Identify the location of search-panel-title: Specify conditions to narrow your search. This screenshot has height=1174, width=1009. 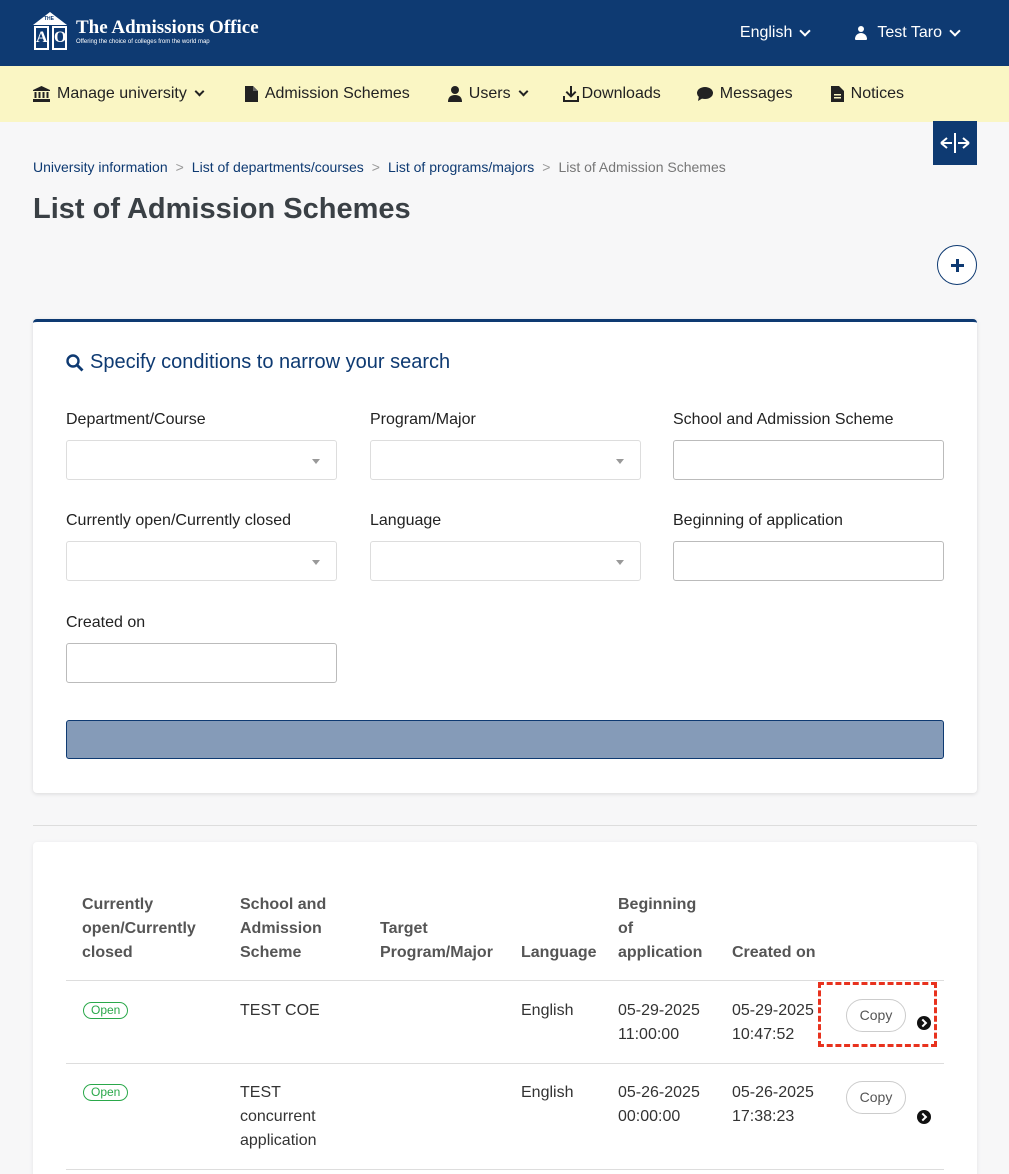
(258, 362).